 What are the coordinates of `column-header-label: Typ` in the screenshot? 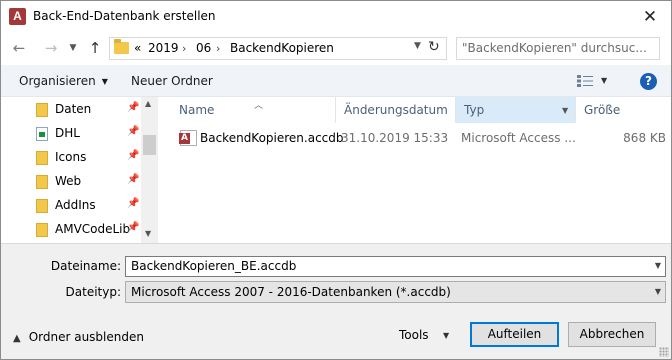 It's located at (474, 110).